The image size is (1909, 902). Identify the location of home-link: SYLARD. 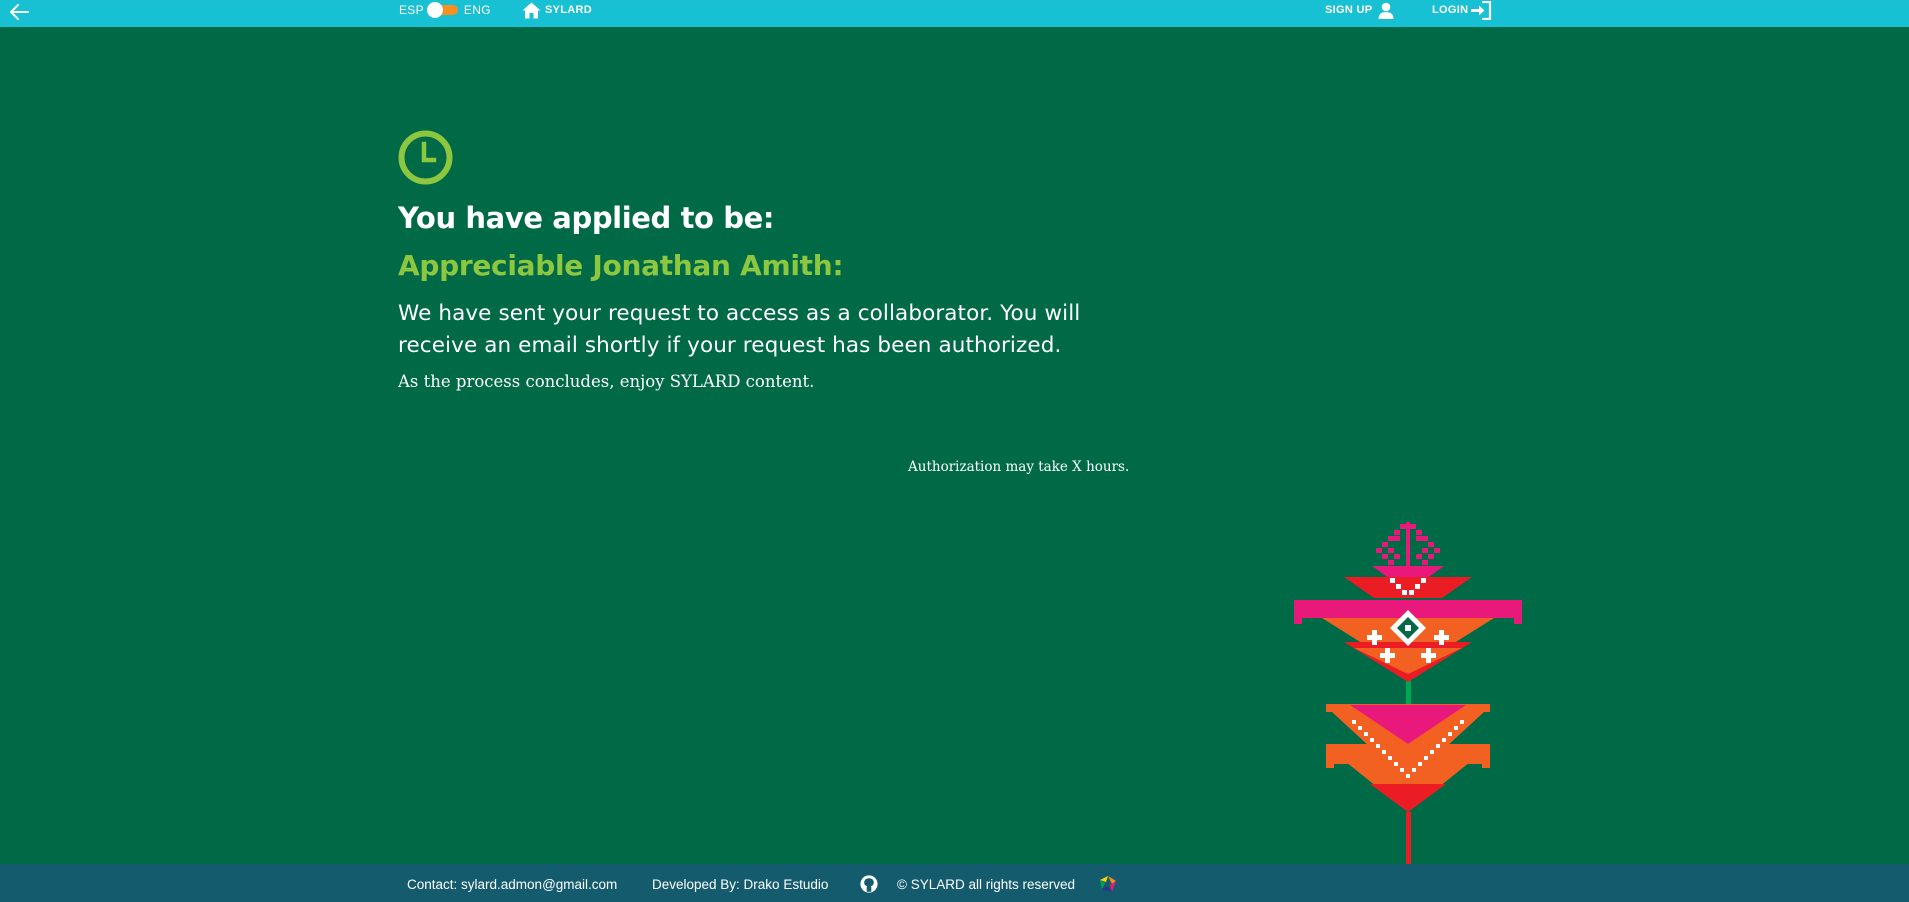
(557, 10).